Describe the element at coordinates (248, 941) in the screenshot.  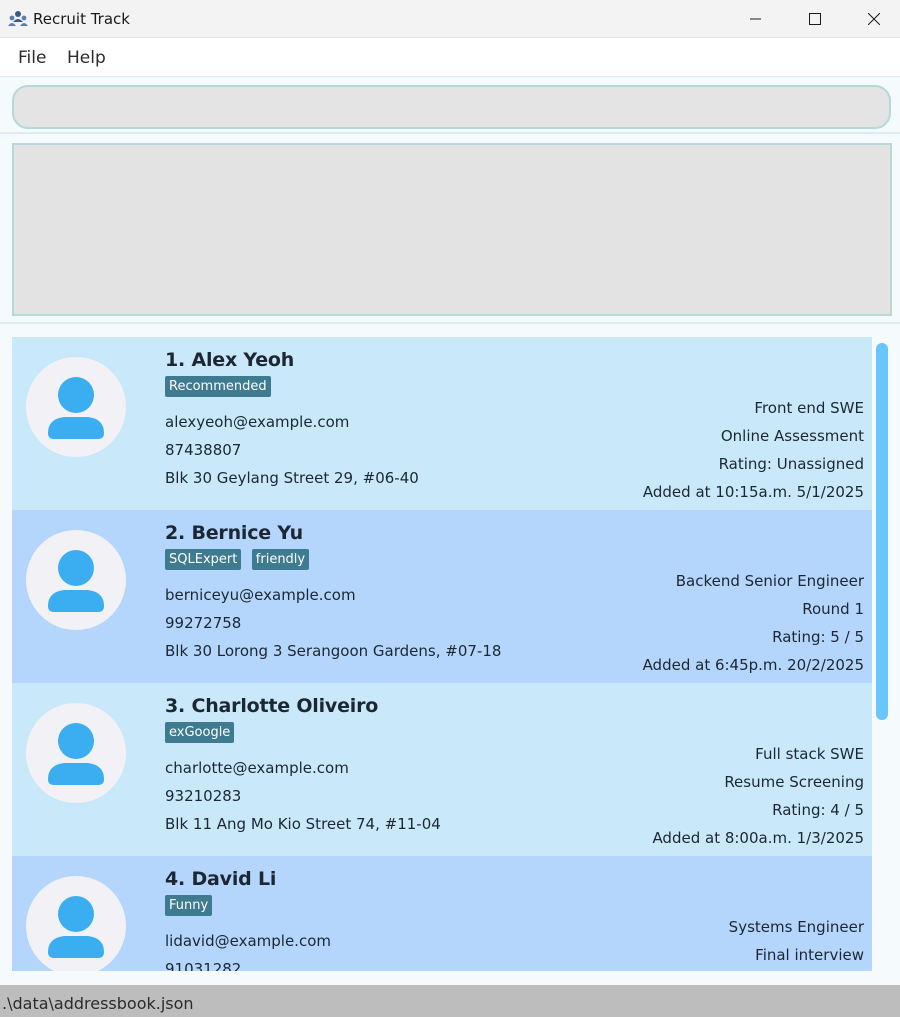
I see `person-email: lidavid@example.com` at that location.